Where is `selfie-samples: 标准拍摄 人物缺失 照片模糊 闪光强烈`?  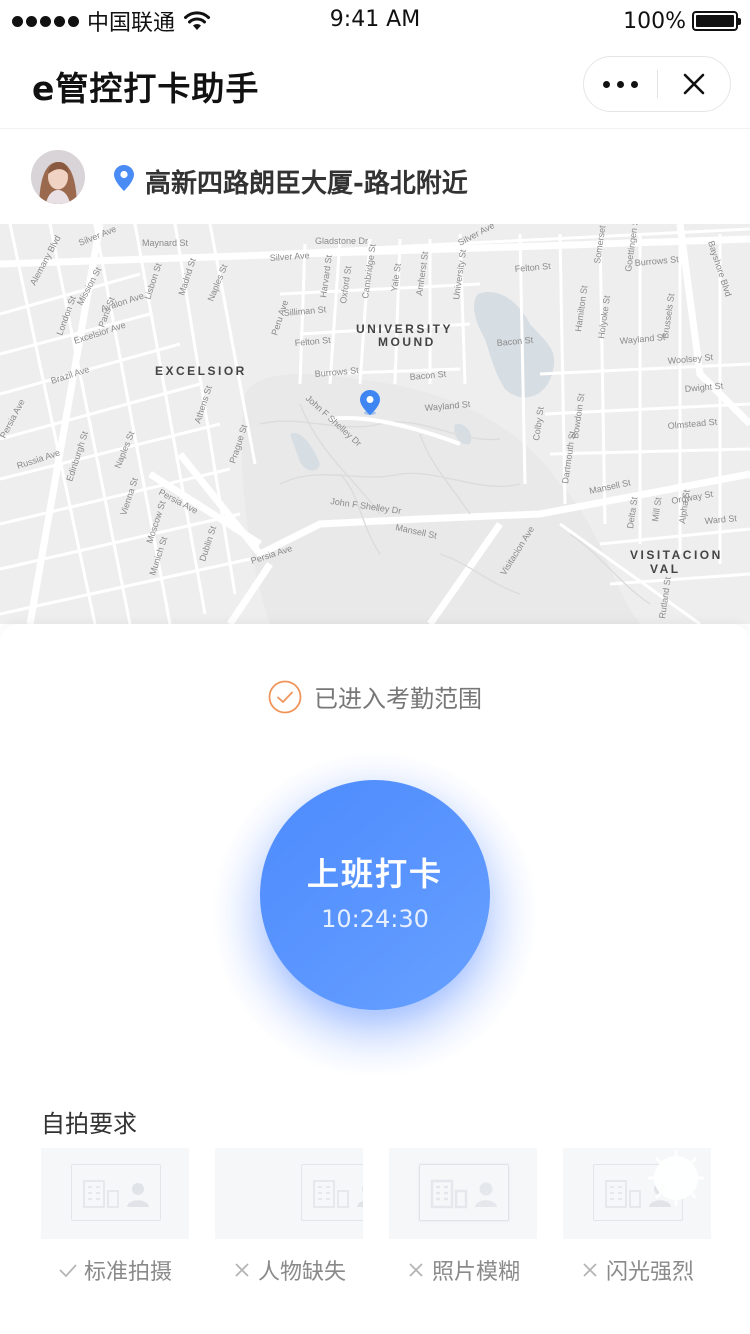
selfie-samples: 标准拍摄 人物缺失 照片模糊 闪光强烈 is located at coordinates (376, 1216).